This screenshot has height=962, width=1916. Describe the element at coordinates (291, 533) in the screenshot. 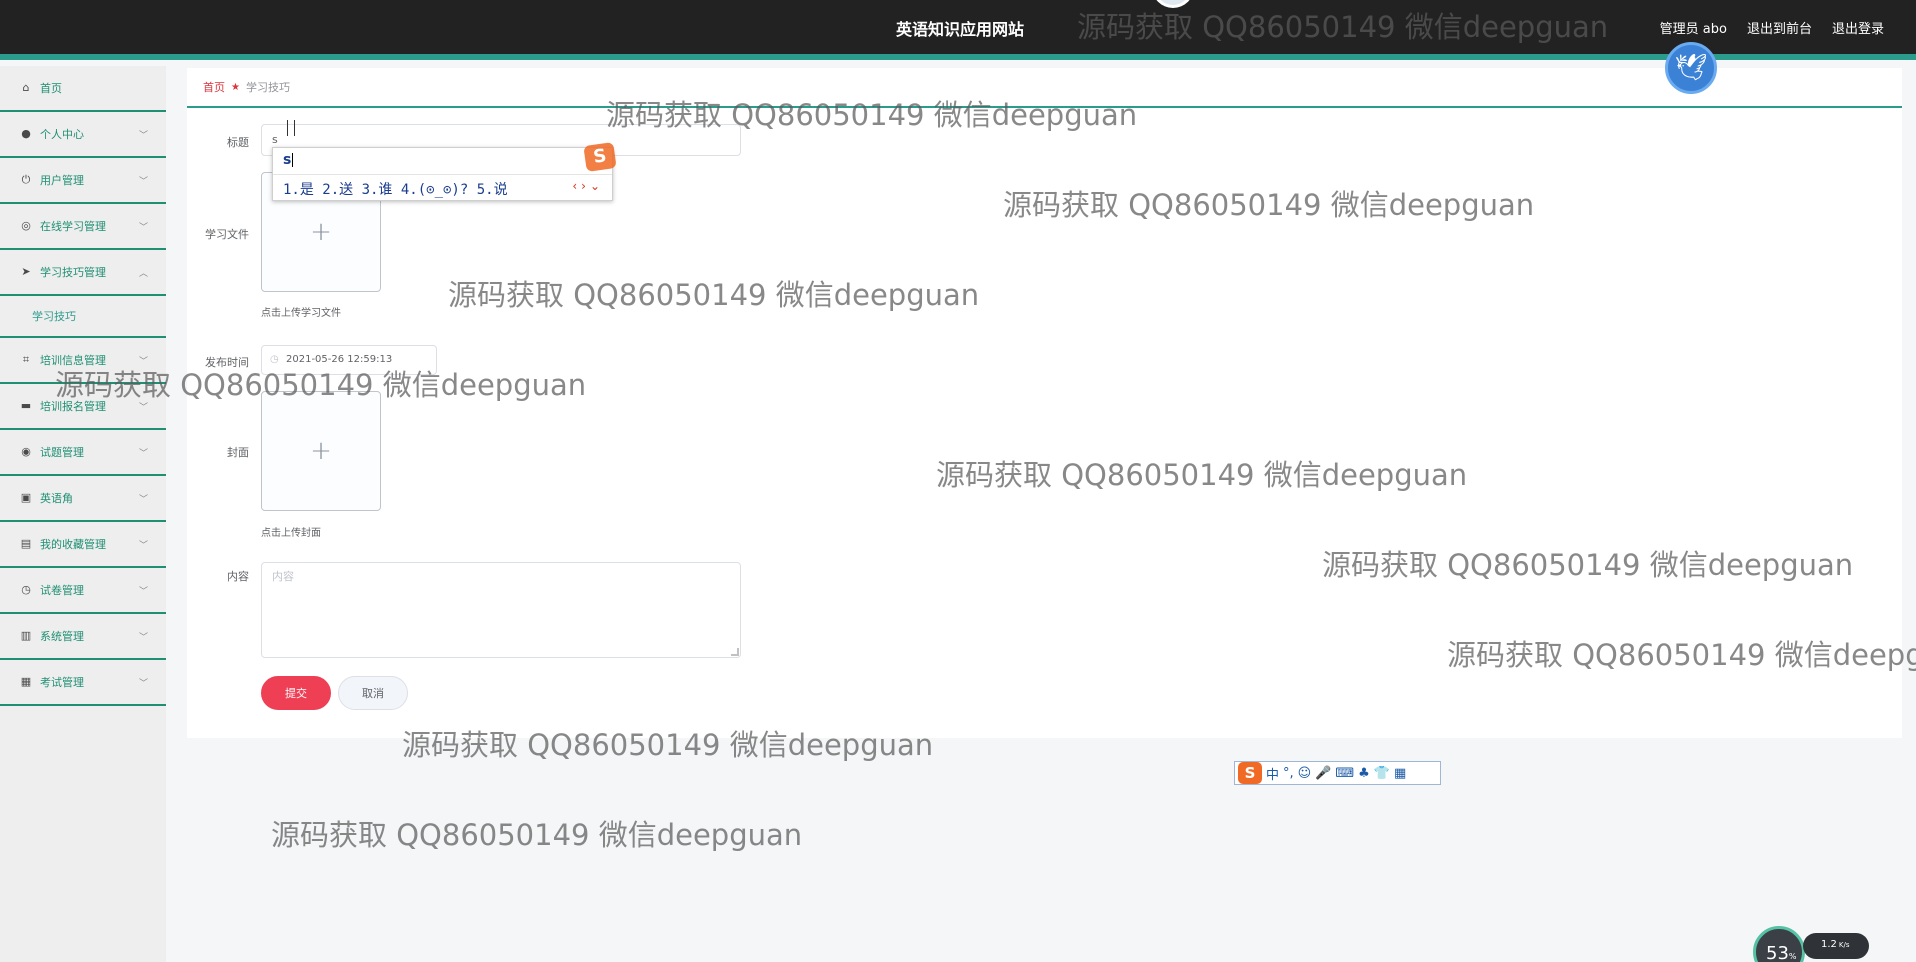

I see `cover-upload-tip: 点击上传封面` at that location.